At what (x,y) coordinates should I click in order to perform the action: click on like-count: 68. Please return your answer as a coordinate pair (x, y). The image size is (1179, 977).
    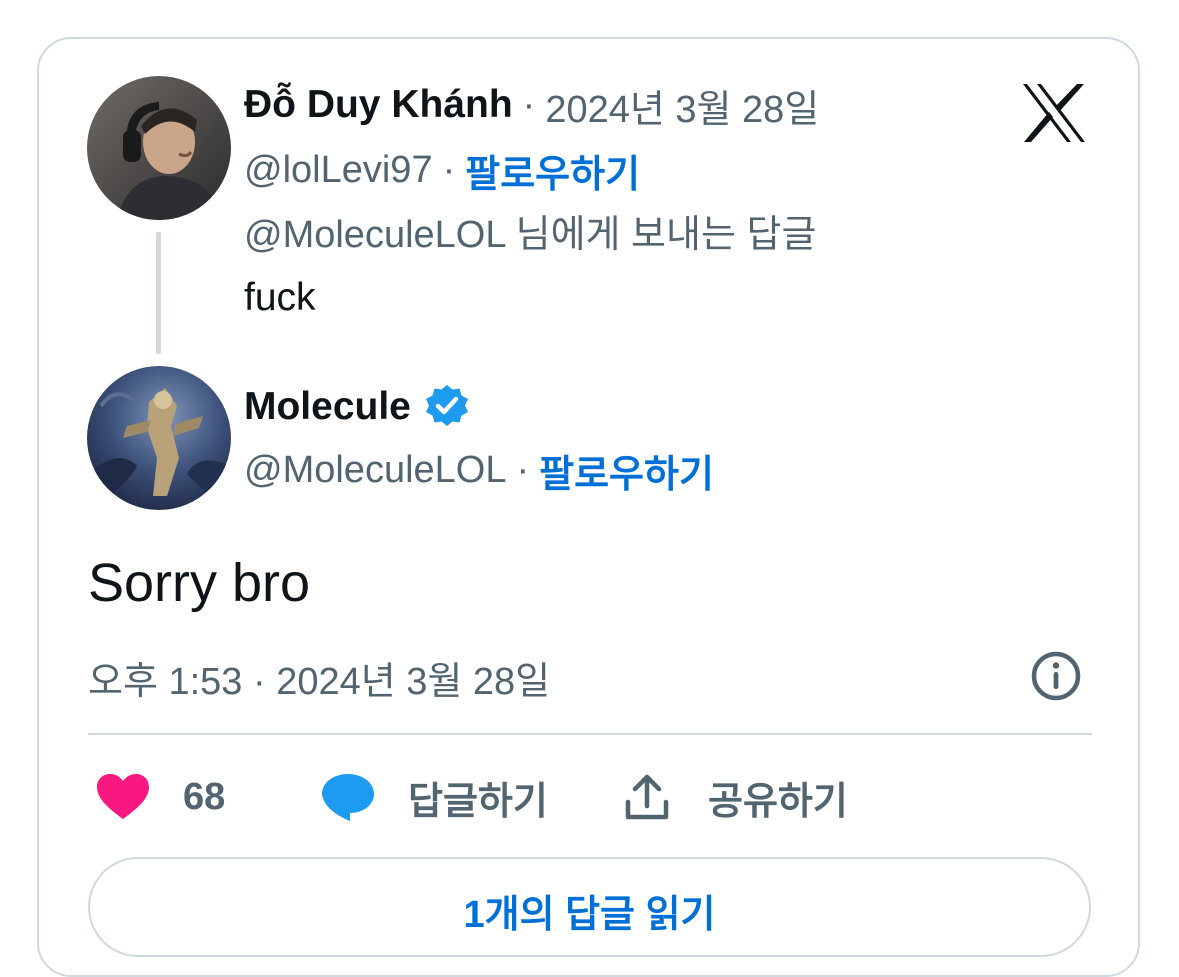
    Looking at the image, I should click on (204, 796).